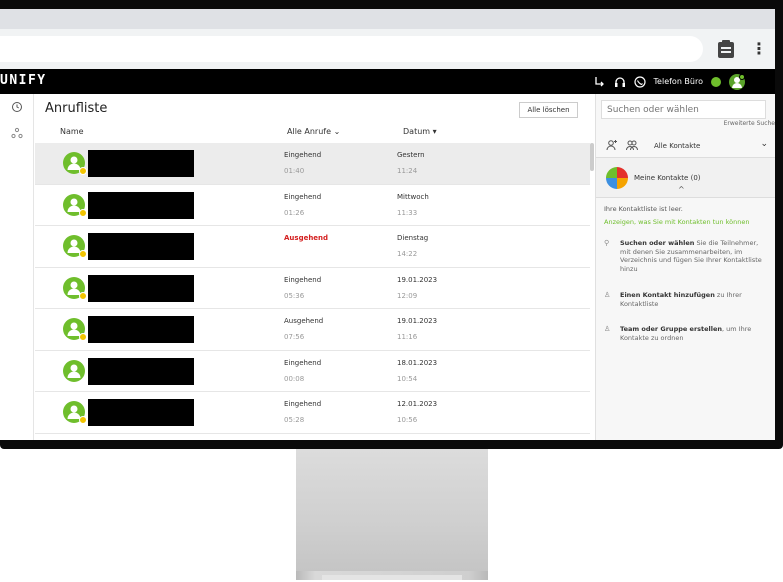 This screenshot has height=582, width=783. I want to click on column-header-date: Datum ▾, so click(420, 131).